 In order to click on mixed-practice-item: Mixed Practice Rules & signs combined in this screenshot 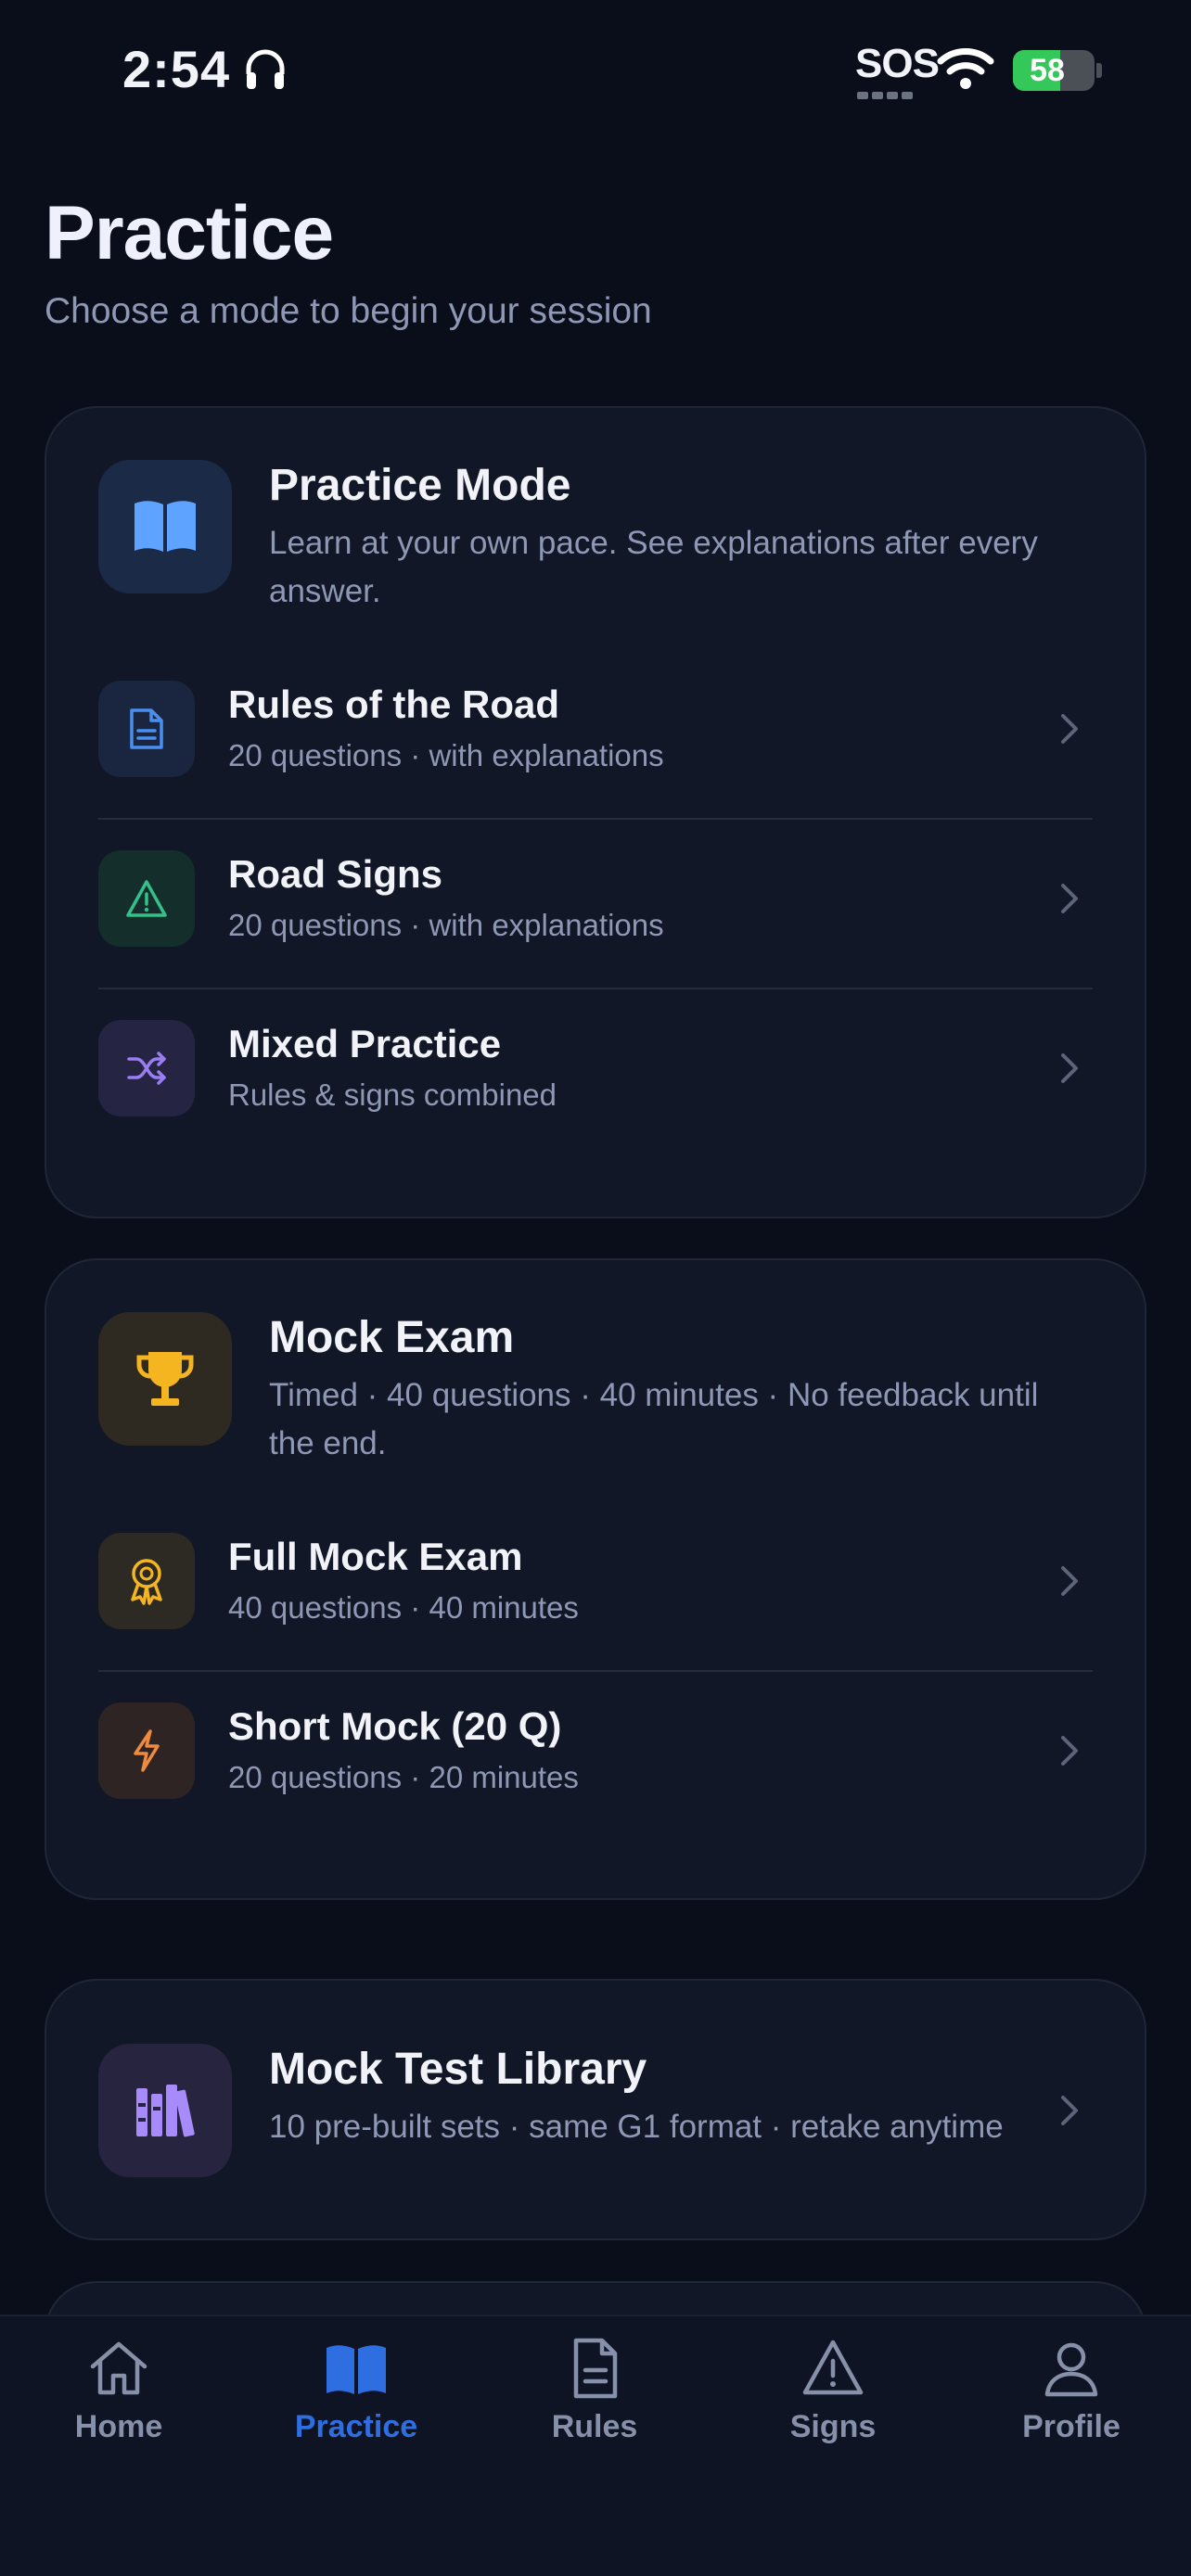, I will do `click(595, 1075)`.